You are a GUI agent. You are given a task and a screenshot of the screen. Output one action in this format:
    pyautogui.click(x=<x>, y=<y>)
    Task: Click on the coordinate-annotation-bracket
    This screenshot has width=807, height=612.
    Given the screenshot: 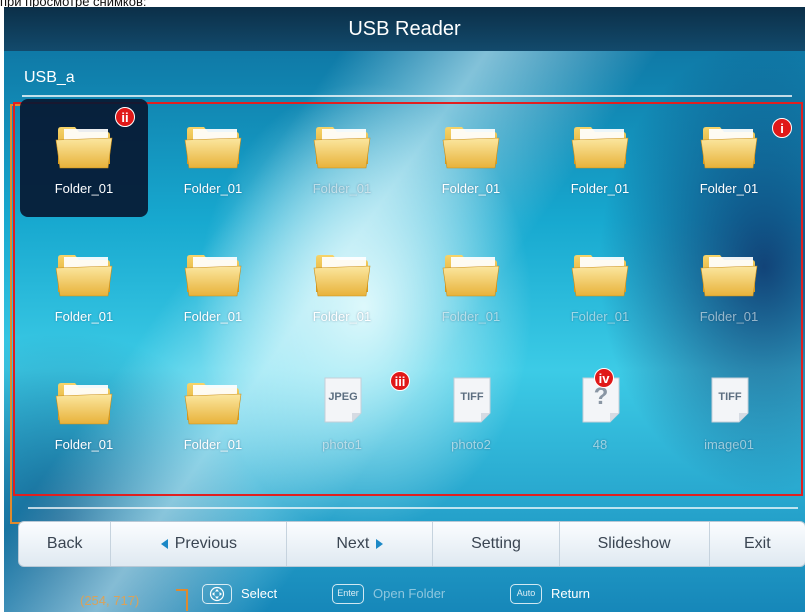 What is the action you would take?
    pyautogui.click(x=182, y=600)
    